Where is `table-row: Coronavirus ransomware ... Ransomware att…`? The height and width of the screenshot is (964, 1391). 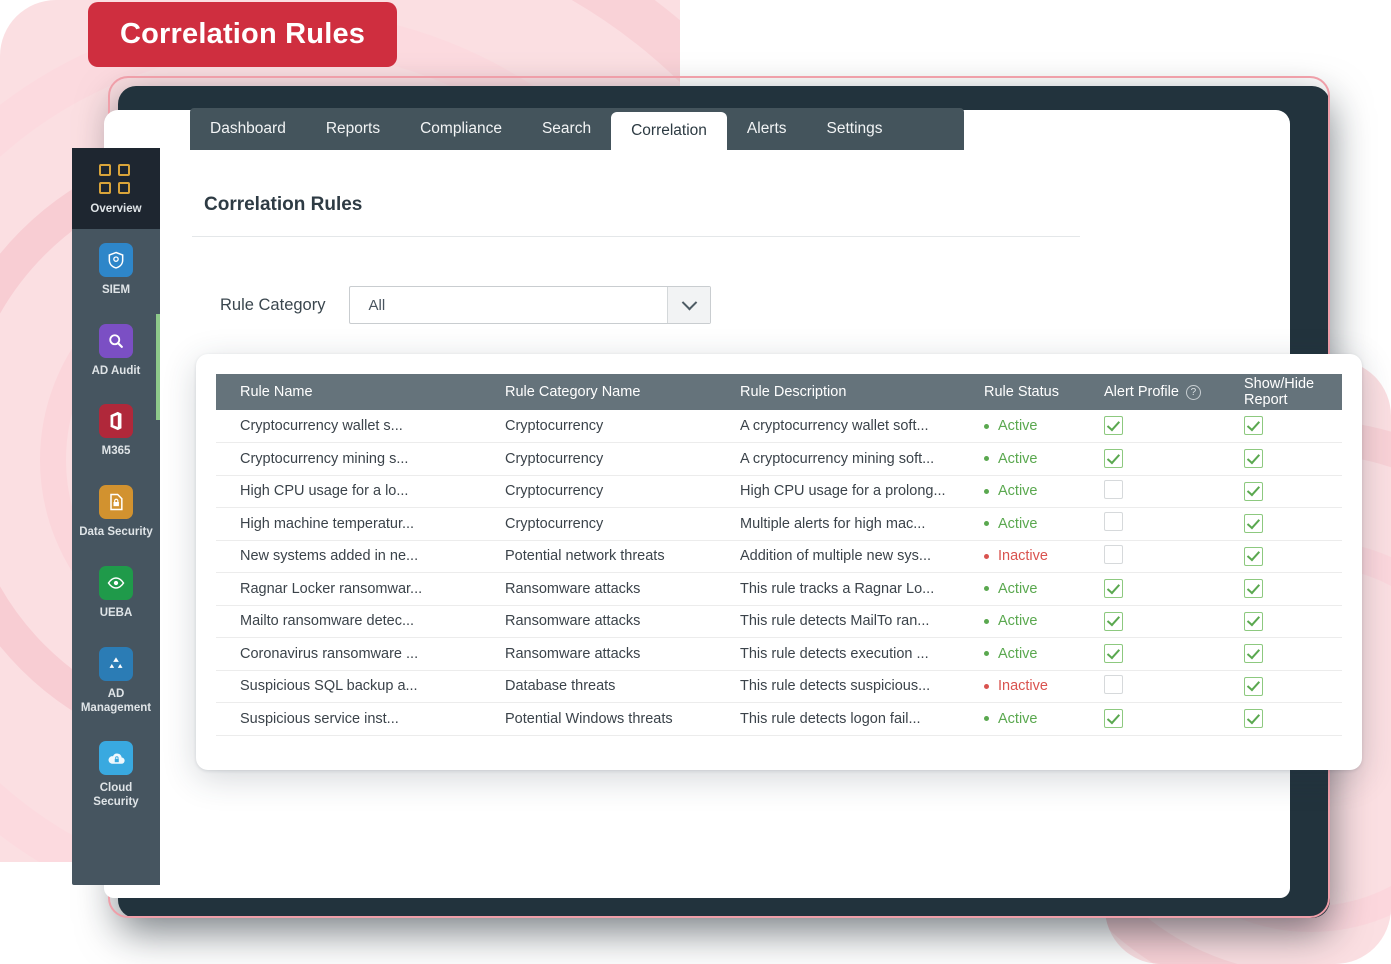
table-row: Coronavirus ransomware ... Ransomware att… is located at coordinates (779, 654).